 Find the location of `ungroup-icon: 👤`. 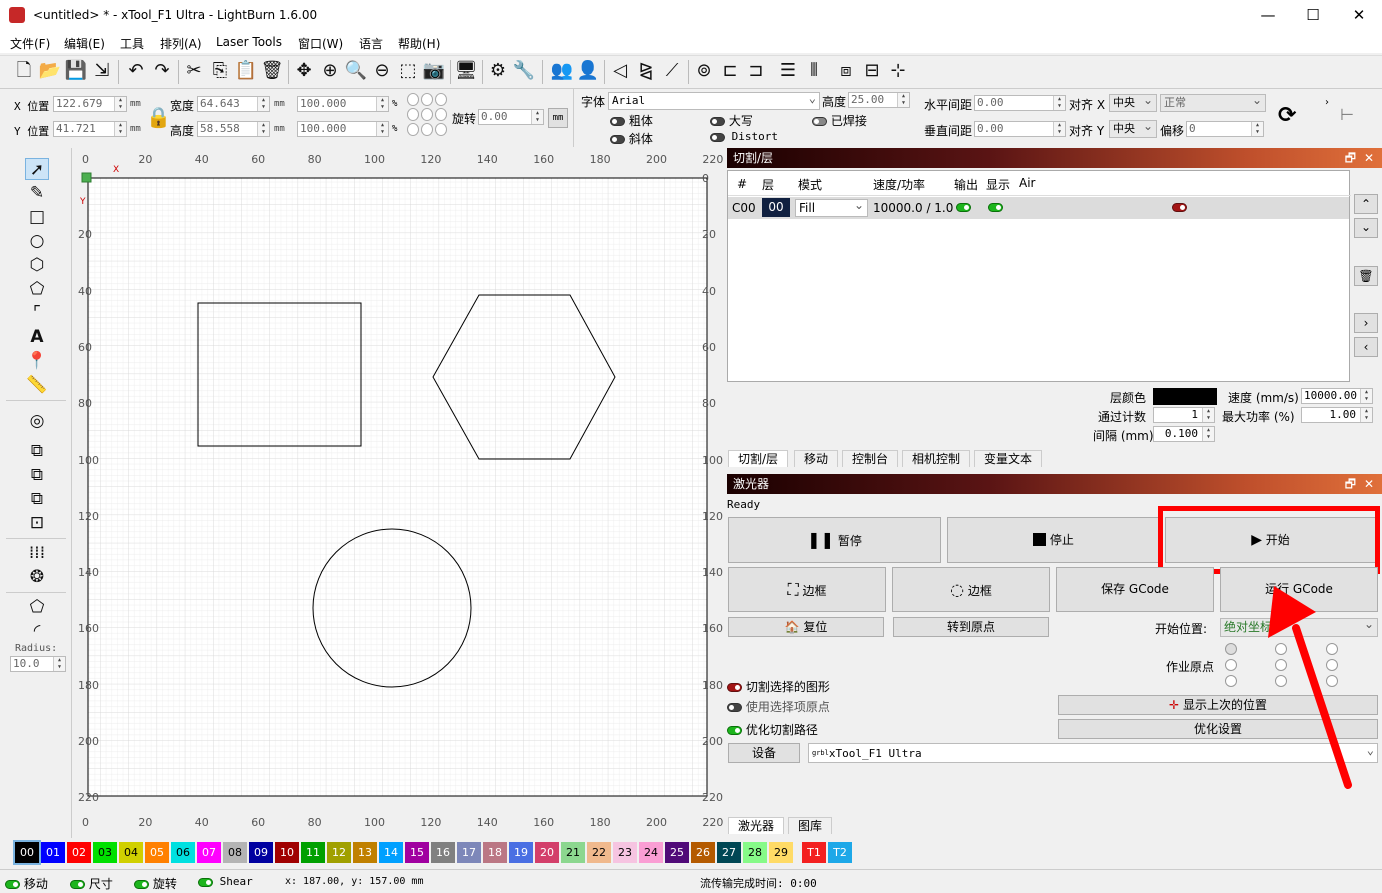

ungroup-icon: 👤 is located at coordinates (588, 71).